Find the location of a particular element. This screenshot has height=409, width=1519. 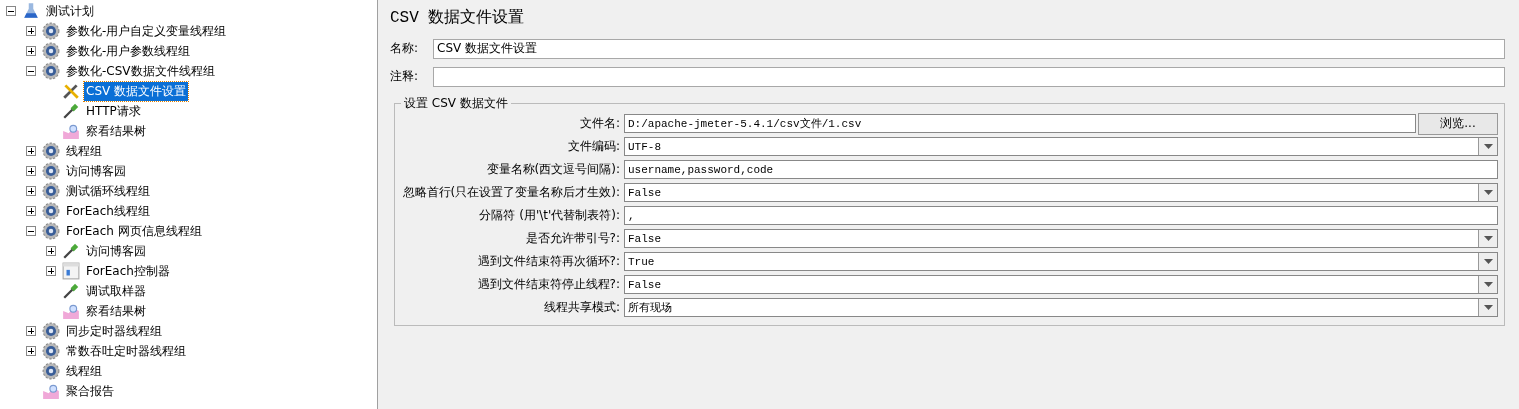

name-label: 名称: is located at coordinates (405, 48).